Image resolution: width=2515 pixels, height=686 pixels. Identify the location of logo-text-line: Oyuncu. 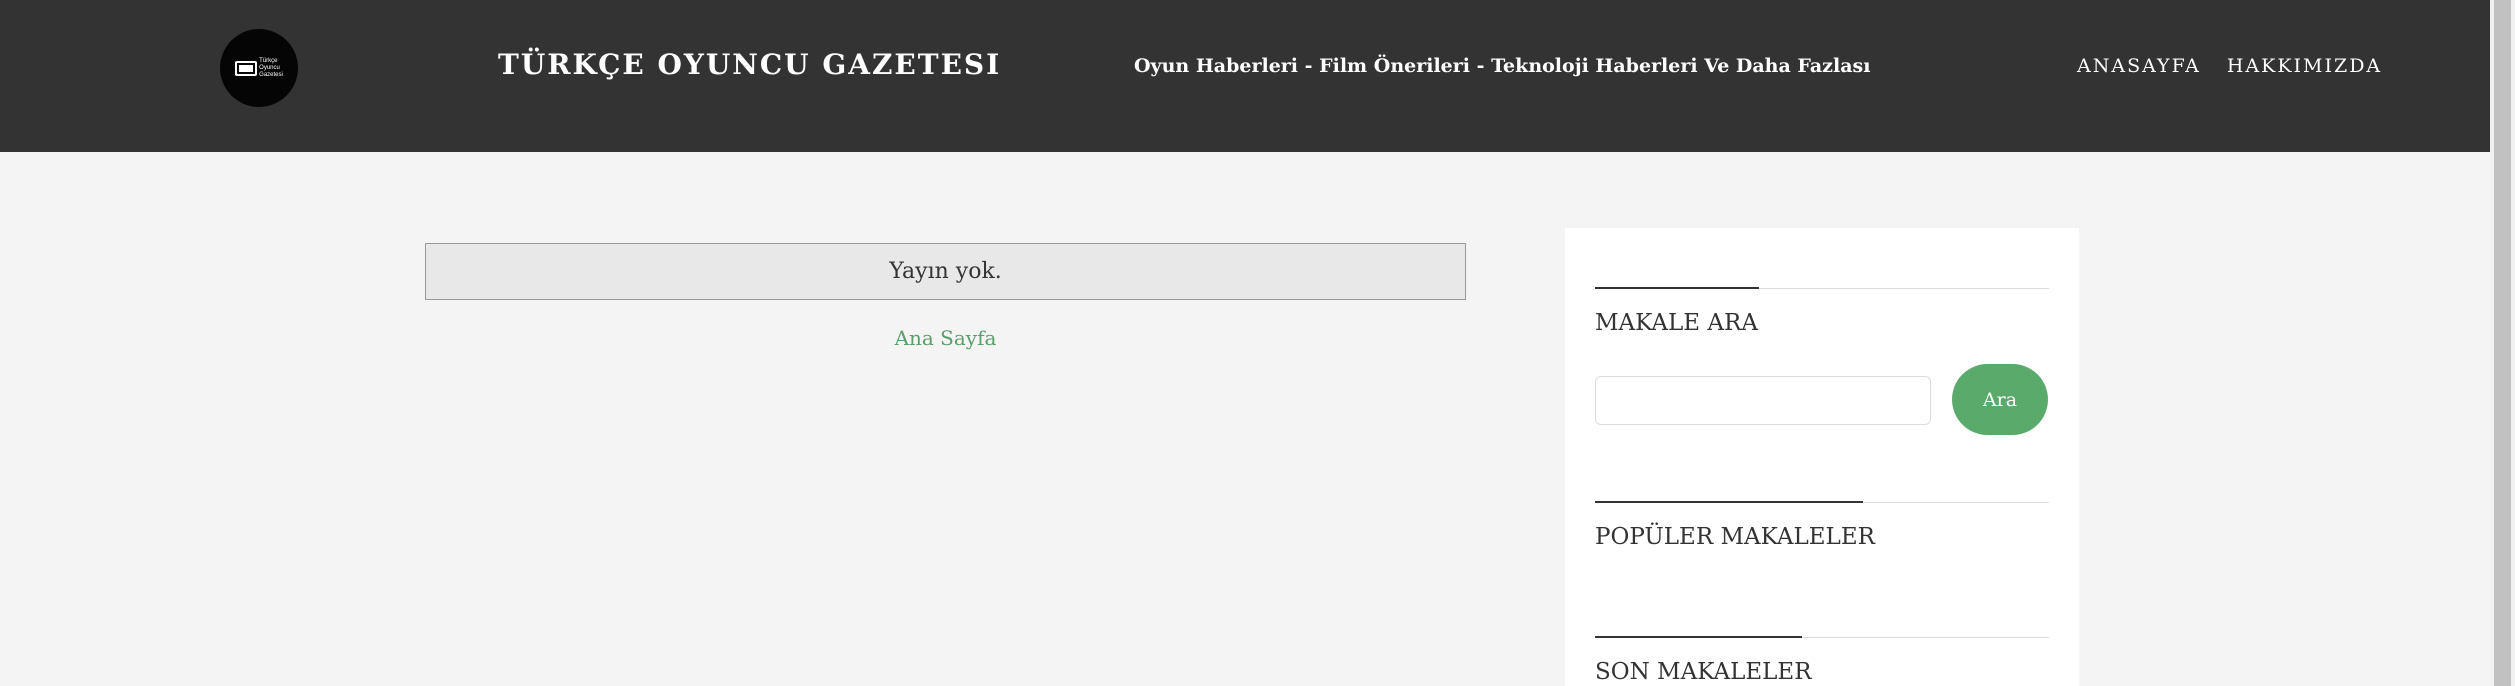
(269, 67).